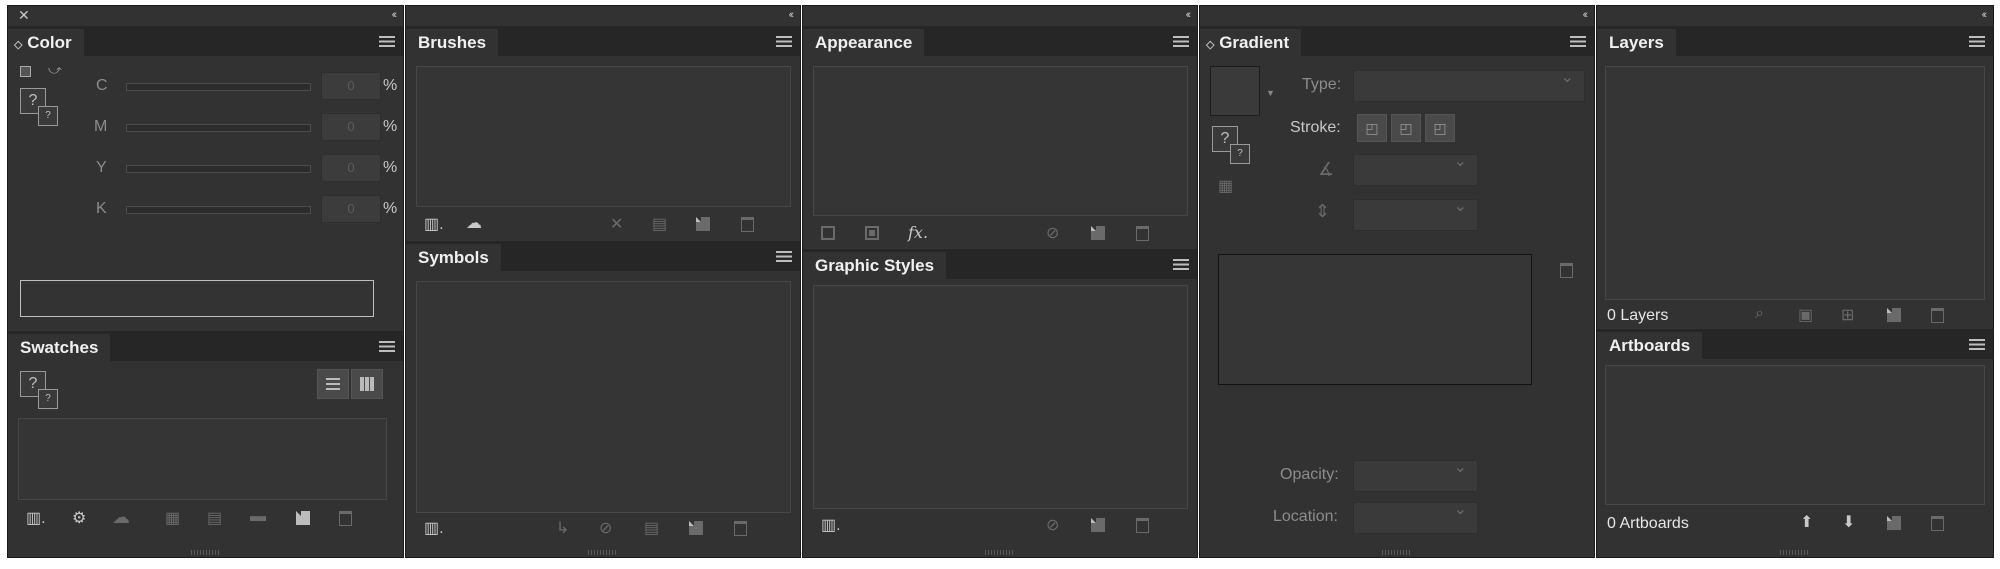  I want to click on make-clipping-mask-icon: ▣, so click(1805, 315).